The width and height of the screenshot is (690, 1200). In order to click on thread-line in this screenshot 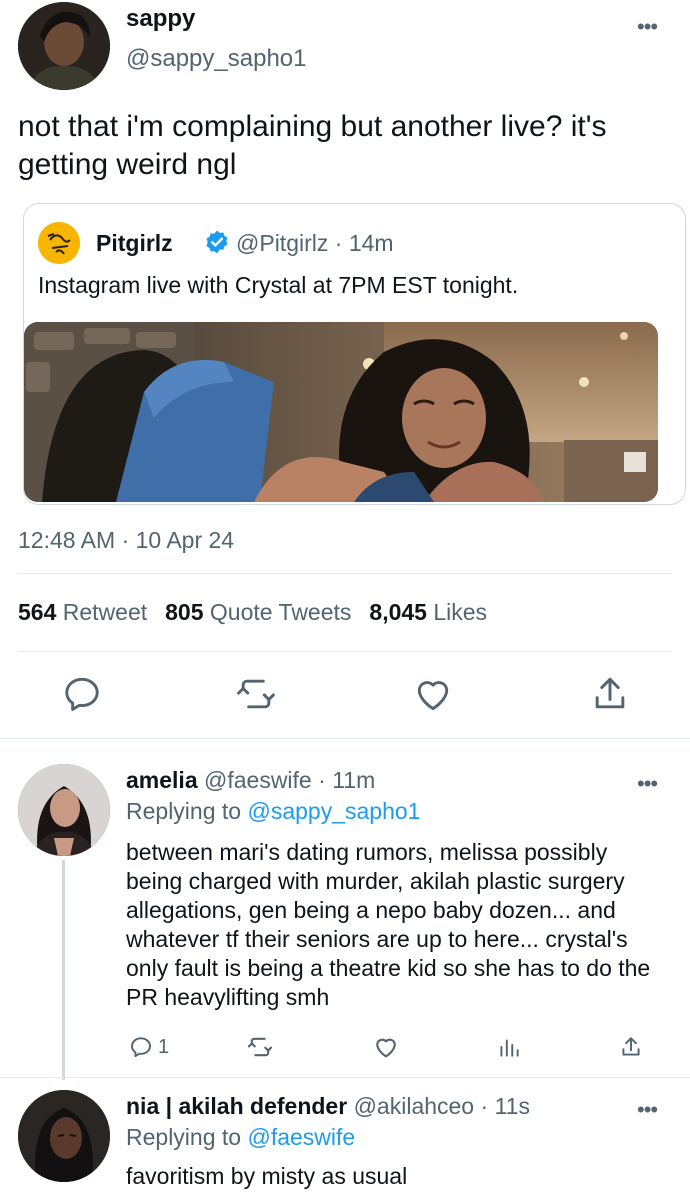, I will do `click(63, 970)`.